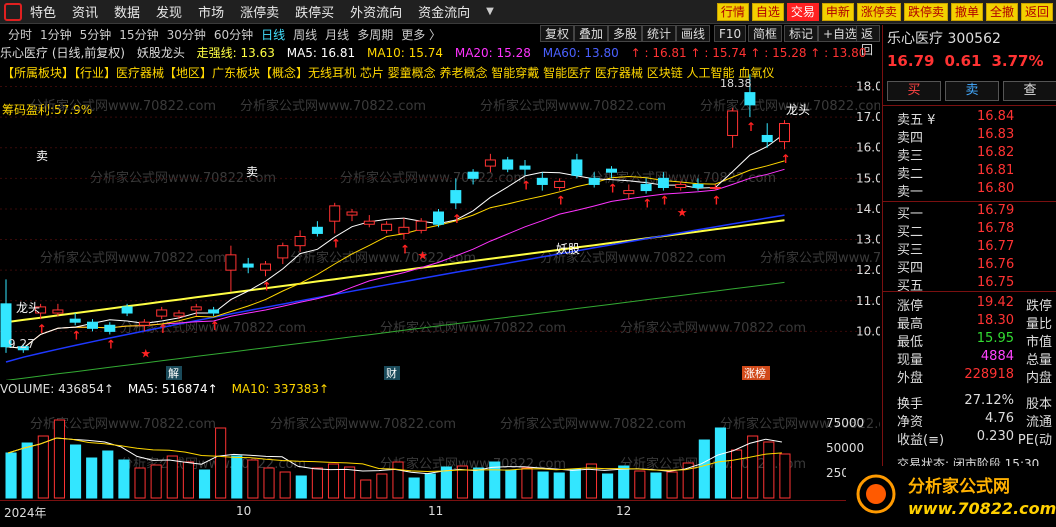  I want to click on period-30min: 30分钟, so click(186, 34).